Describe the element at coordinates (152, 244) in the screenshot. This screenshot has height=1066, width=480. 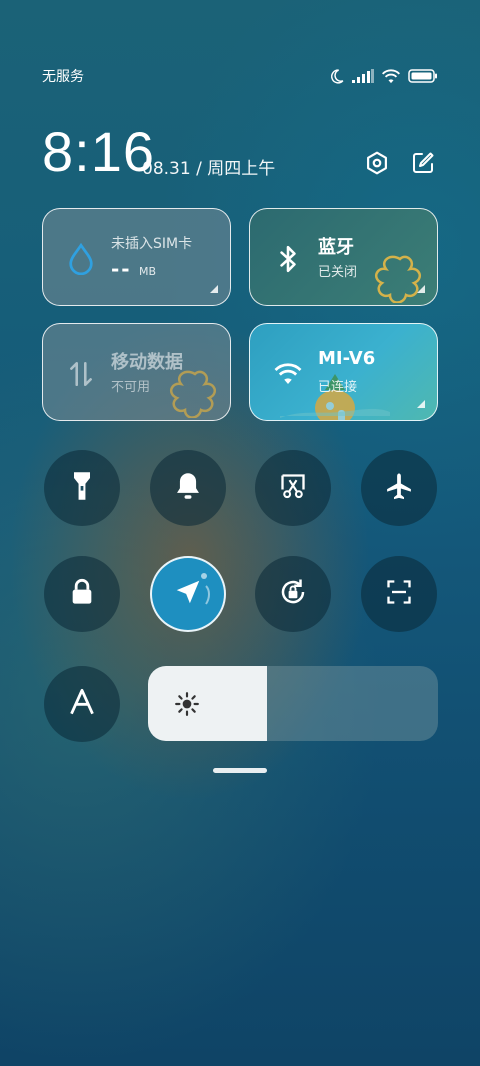
I see `sim-status-label: 未插入SIM卡` at that location.